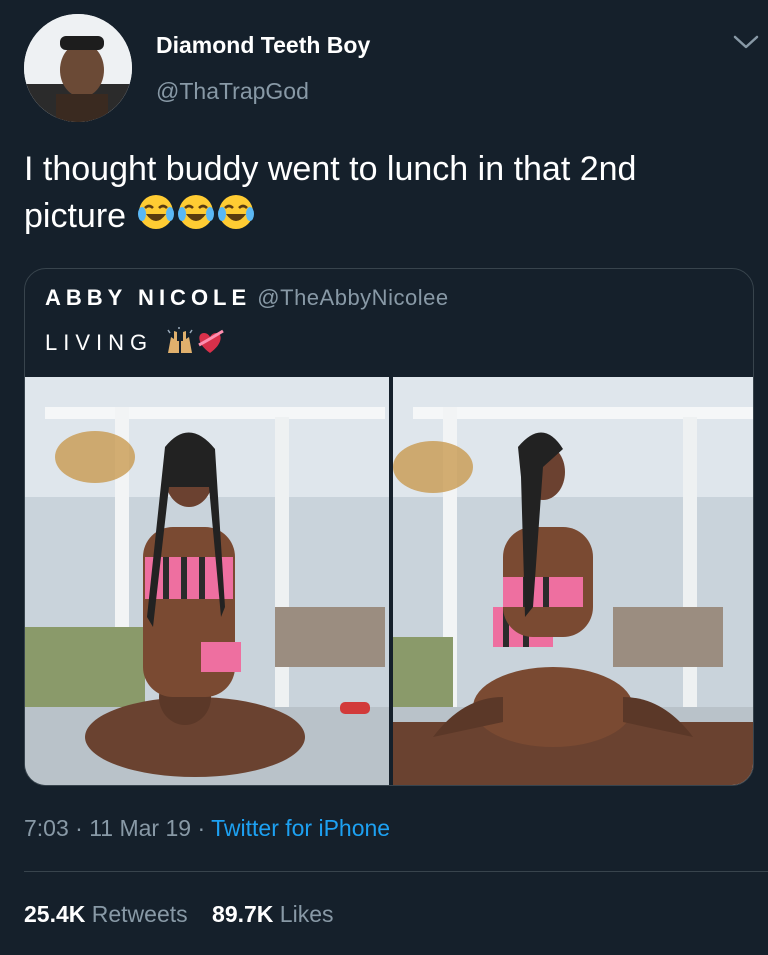 This screenshot has height=955, width=768. What do you see at coordinates (396, 871) in the screenshot?
I see `divider` at bounding box center [396, 871].